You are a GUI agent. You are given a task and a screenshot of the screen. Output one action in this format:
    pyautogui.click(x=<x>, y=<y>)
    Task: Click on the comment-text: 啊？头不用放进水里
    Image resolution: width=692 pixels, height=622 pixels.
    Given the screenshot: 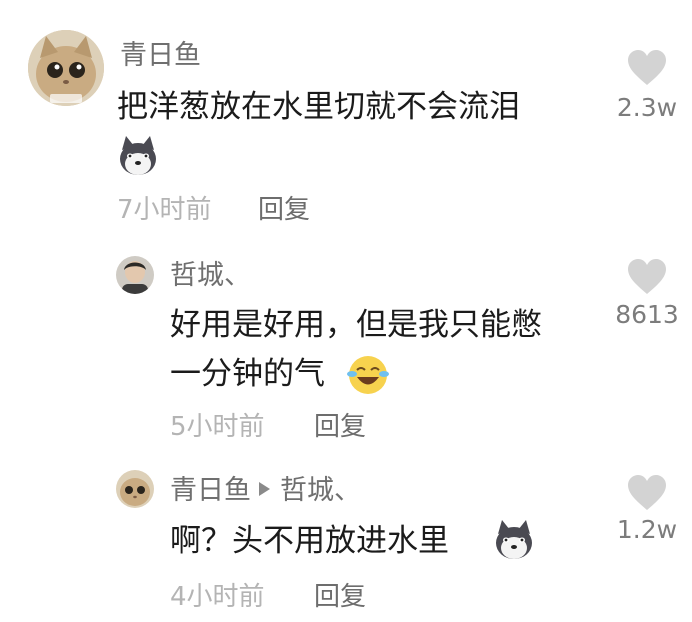 What is the action you would take?
    pyautogui.click(x=309, y=541)
    